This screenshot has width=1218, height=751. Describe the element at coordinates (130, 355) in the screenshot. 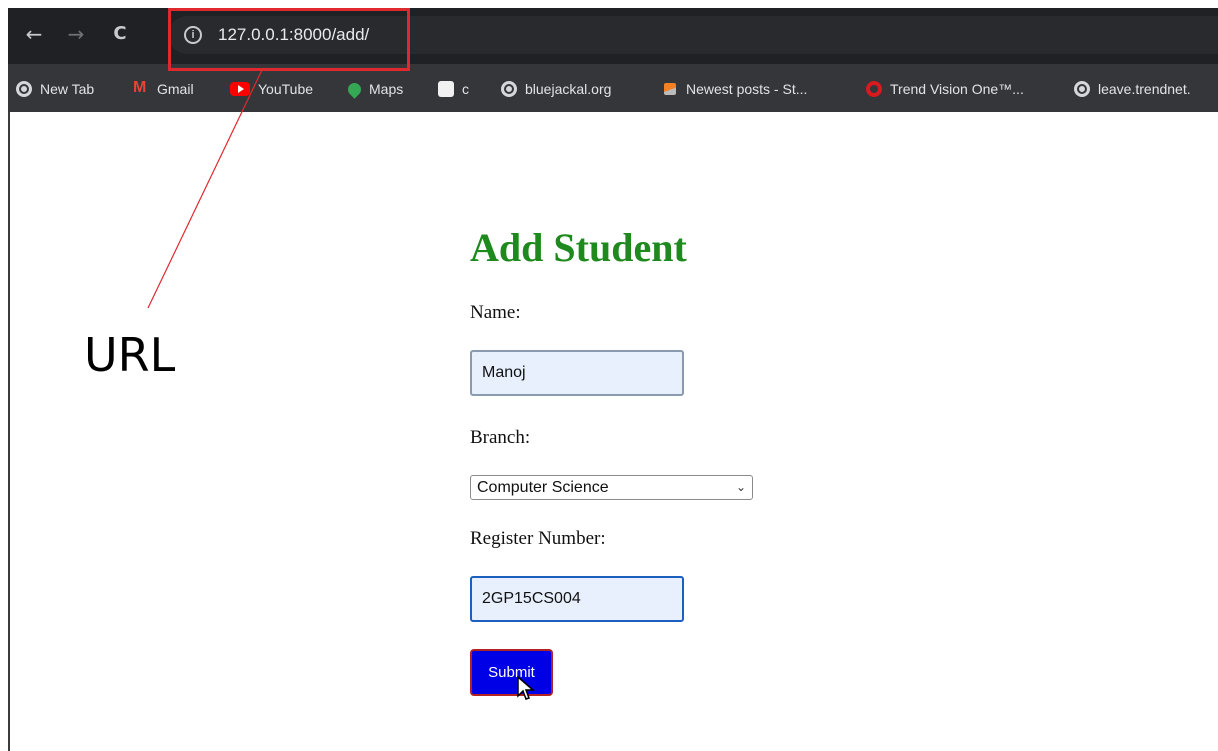

I see `annotation-label: URL` at that location.